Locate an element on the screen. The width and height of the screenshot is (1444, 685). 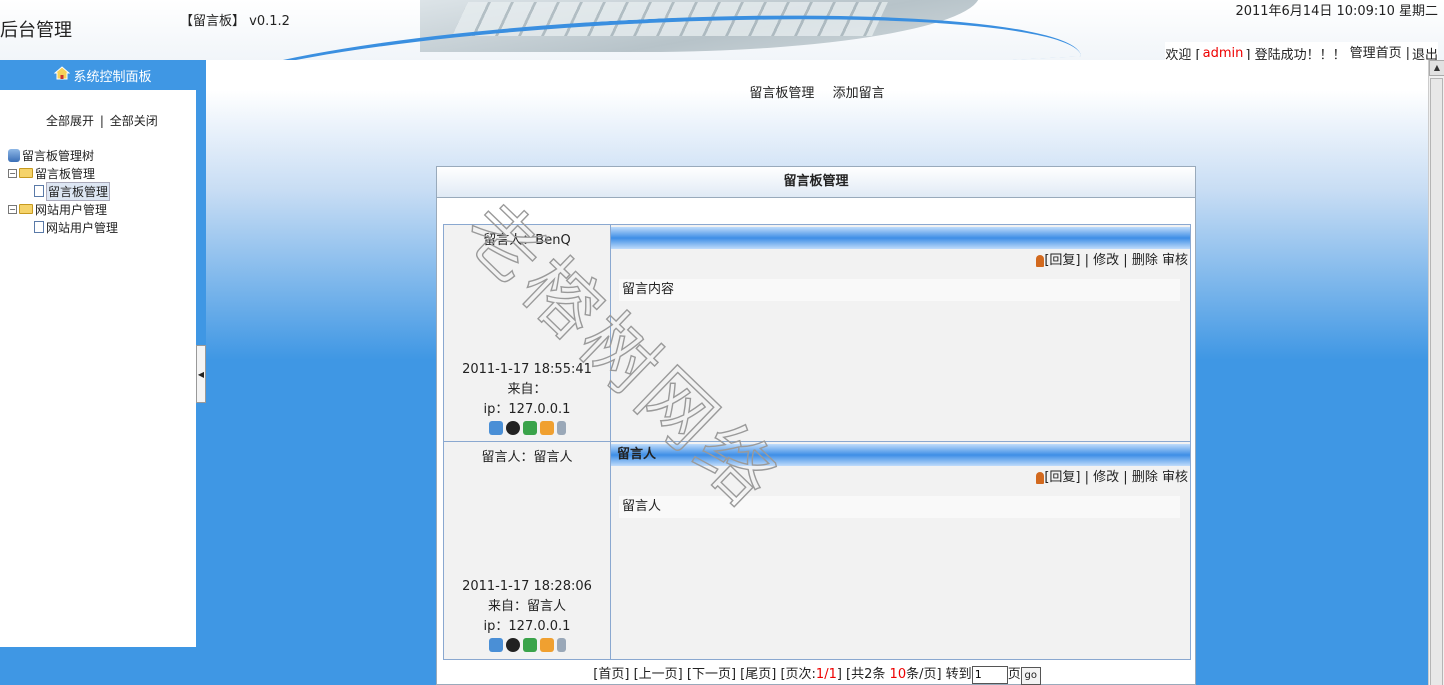
tree-root: 留言板管理树 is located at coordinates (63, 155).